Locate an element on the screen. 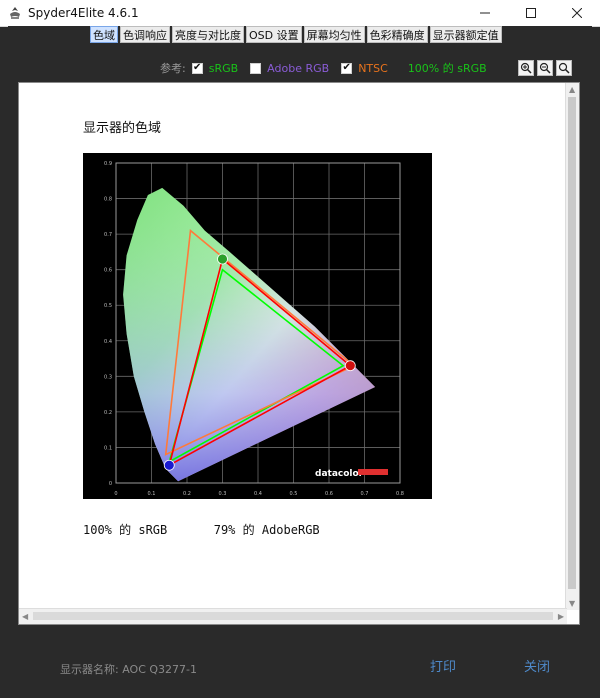 The height and width of the screenshot is (698, 600). tab-uniformity: 屏幕均匀性 is located at coordinates (334, 34).